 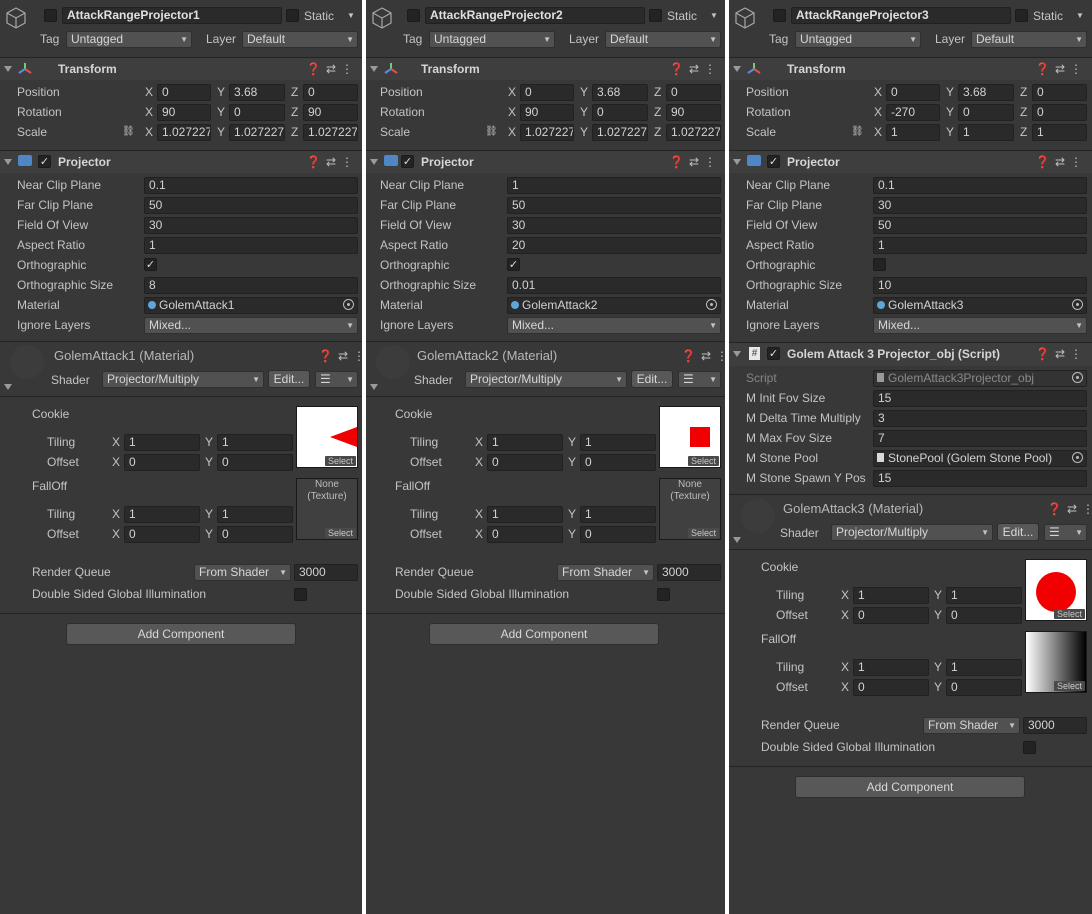 What do you see at coordinates (711, 304) in the screenshot?
I see `object-picker-icon` at bounding box center [711, 304].